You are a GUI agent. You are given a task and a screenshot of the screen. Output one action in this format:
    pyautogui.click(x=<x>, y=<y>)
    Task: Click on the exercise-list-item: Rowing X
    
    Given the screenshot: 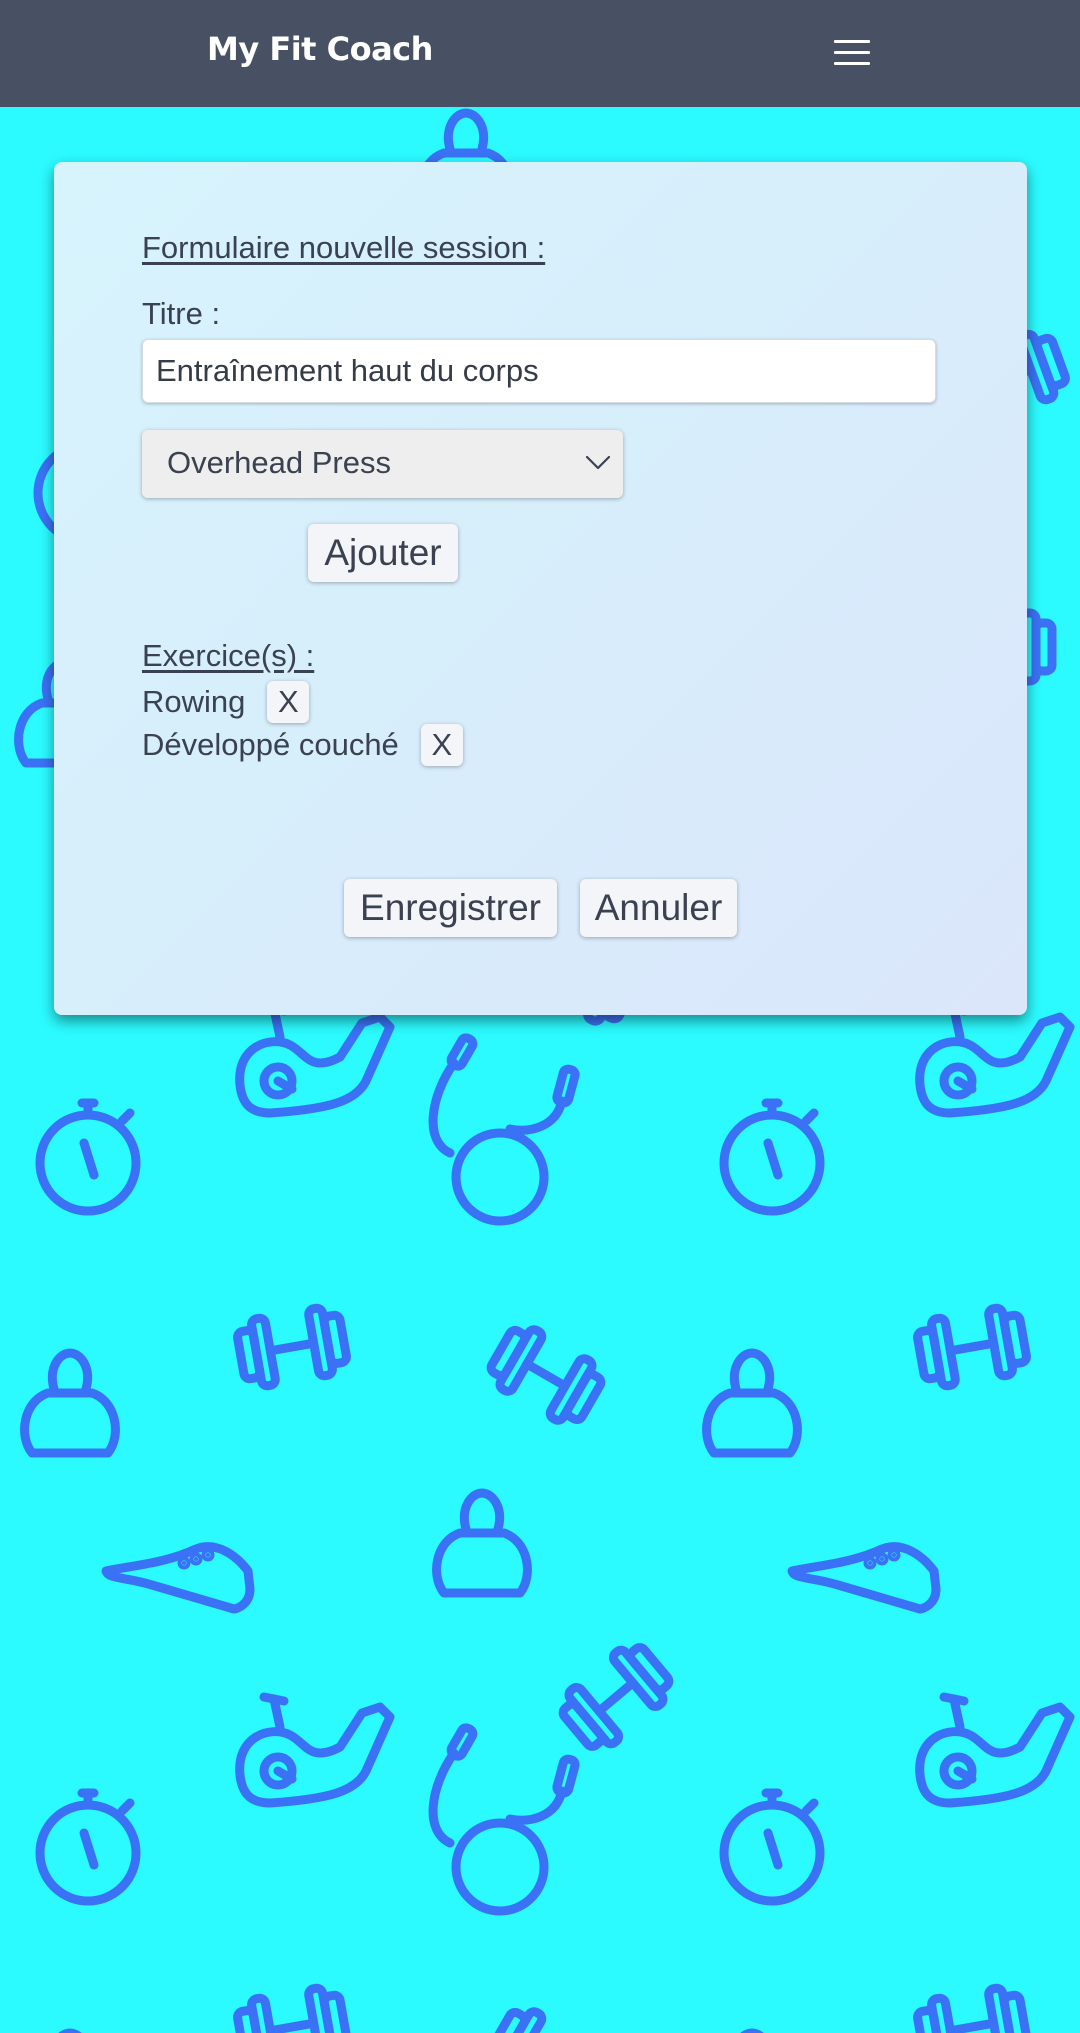 What is the action you would take?
    pyautogui.click(x=226, y=702)
    